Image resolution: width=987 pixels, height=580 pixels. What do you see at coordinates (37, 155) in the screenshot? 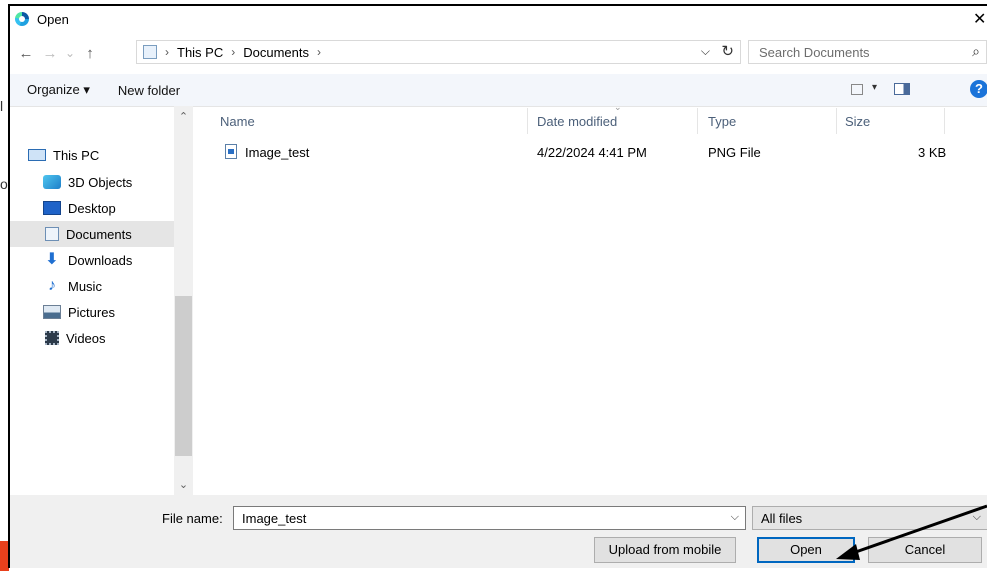
I see `monitor-icon` at bounding box center [37, 155].